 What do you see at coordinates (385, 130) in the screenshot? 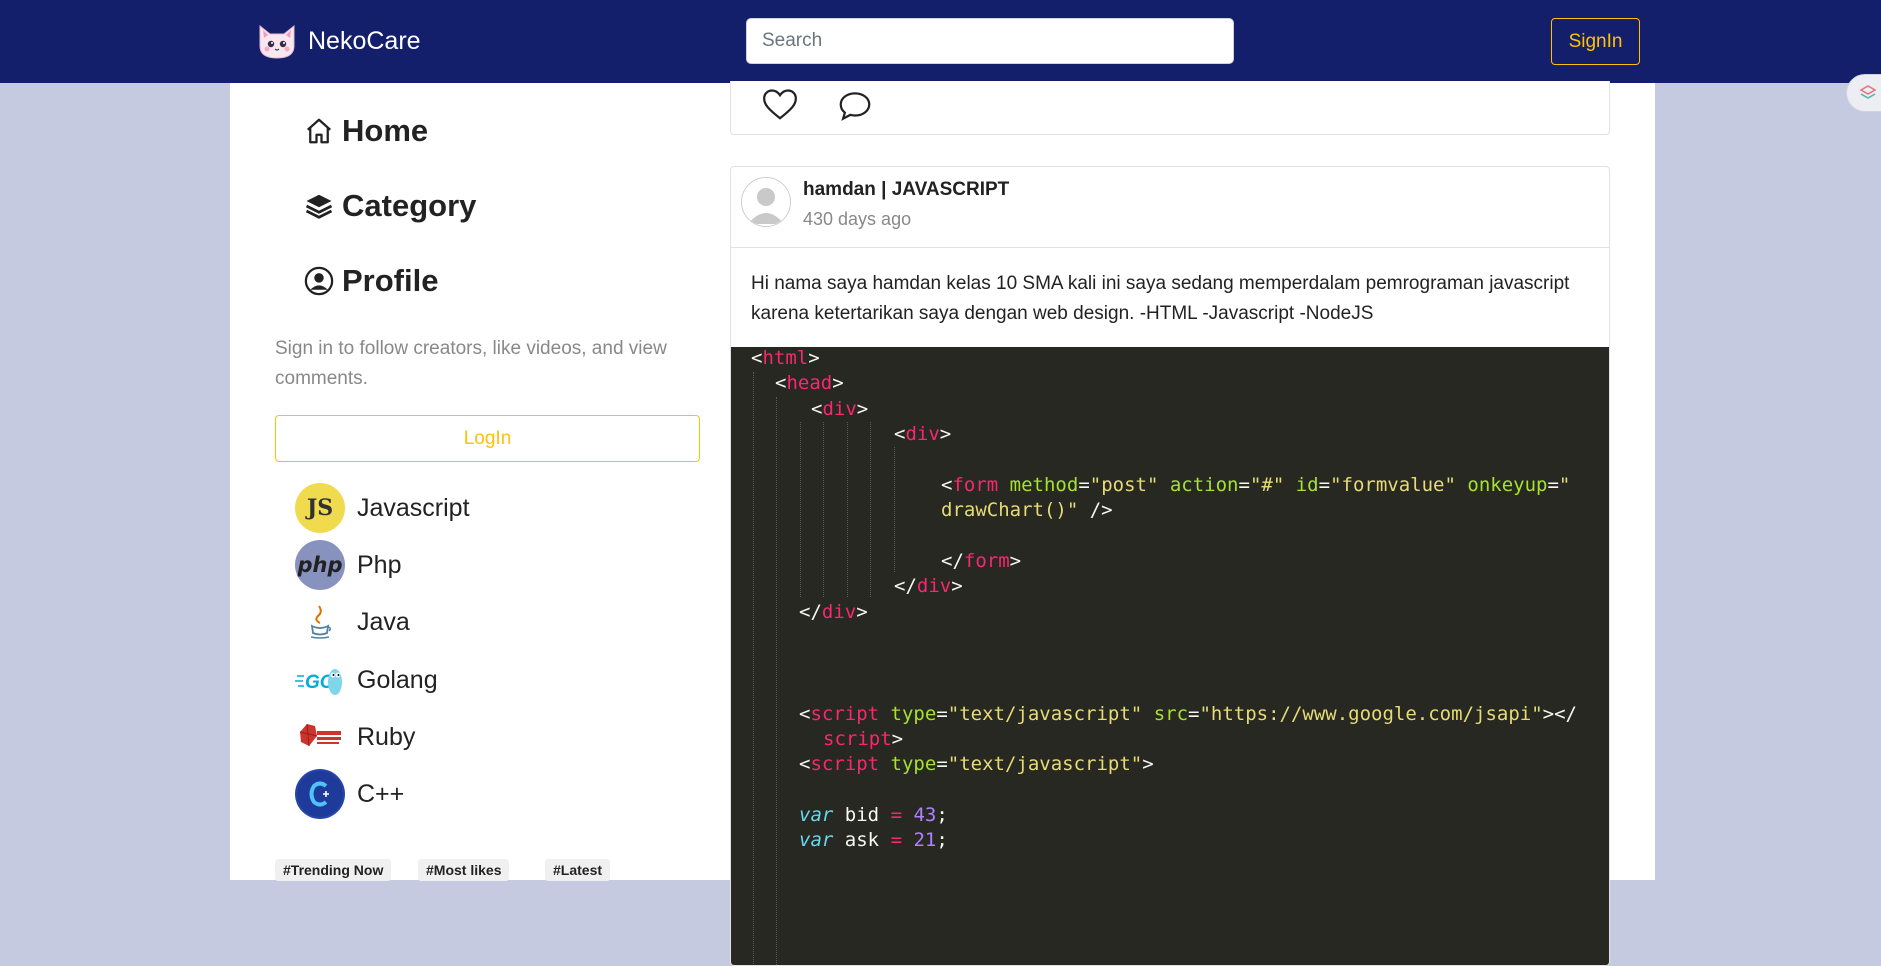
I see `nav-home-label: Home` at bounding box center [385, 130].